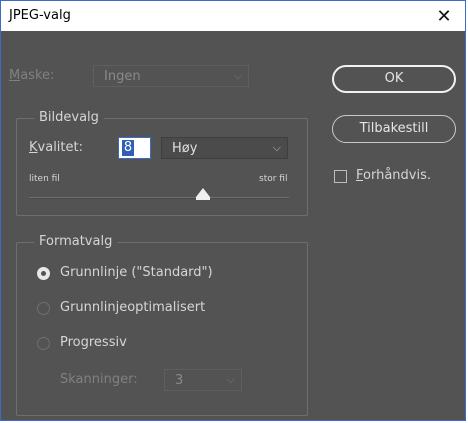  Describe the element at coordinates (185, 148) in the screenshot. I see `quality-preset-value: Høy` at that location.